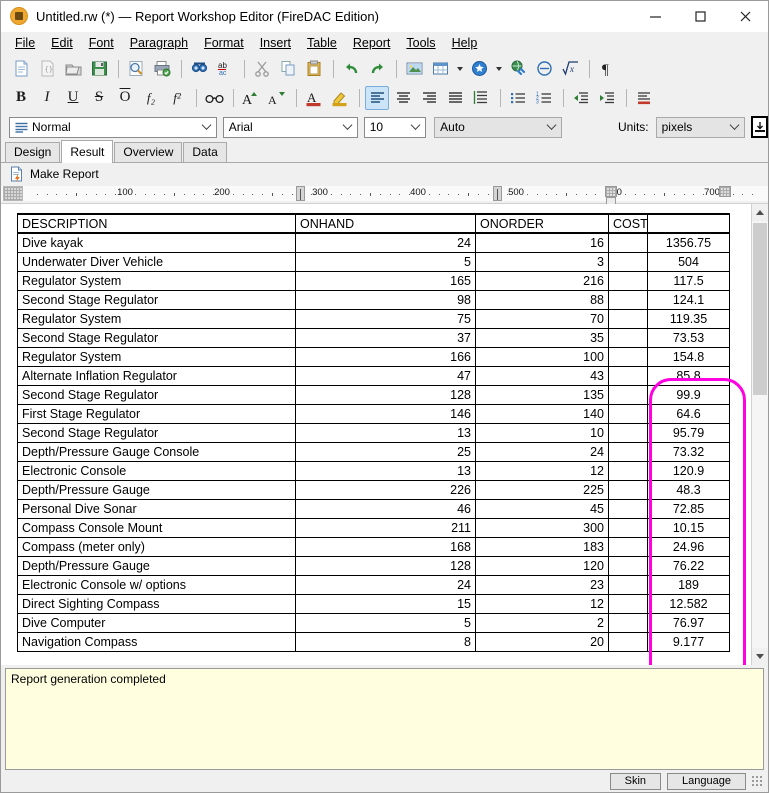 The height and width of the screenshot is (793, 769). What do you see at coordinates (351, 69) in the screenshot?
I see `undo-icon` at bounding box center [351, 69].